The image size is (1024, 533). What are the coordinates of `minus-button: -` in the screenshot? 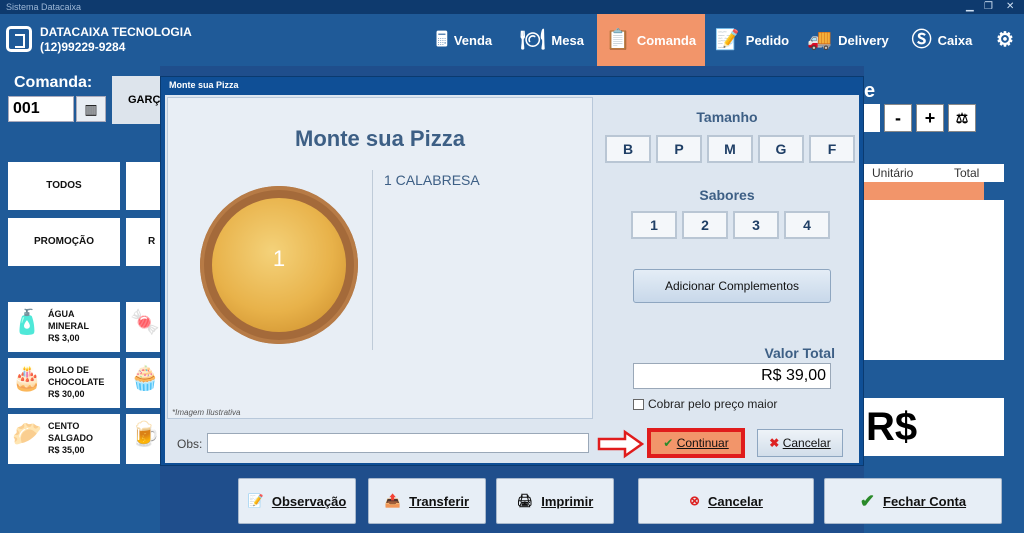 It's located at (898, 118).